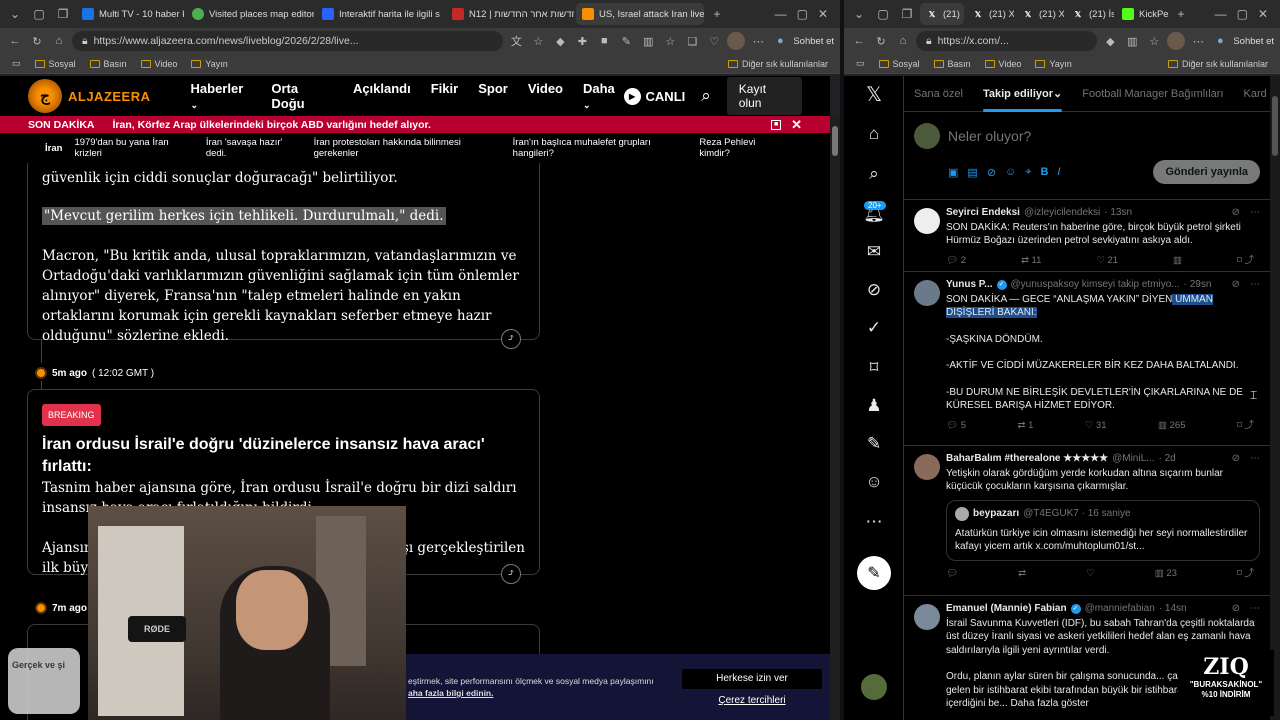 The image size is (1280, 720). What do you see at coordinates (1220, 41) in the screenshot?
I see `copilot-icon: ●` at bounding box center [1220, 41].